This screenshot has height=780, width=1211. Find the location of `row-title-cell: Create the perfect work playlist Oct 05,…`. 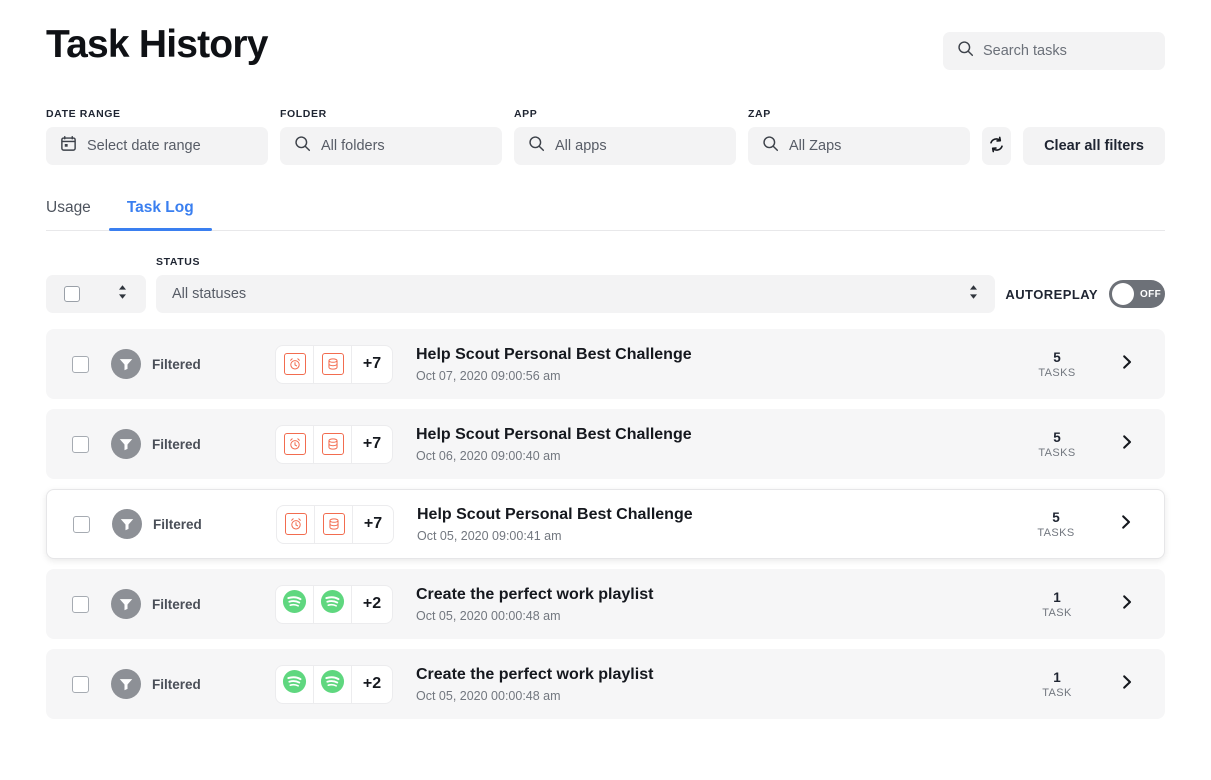

row-title-cell: Create the perfect work playlist Oct 05,… is located at coordinates (711, 604).